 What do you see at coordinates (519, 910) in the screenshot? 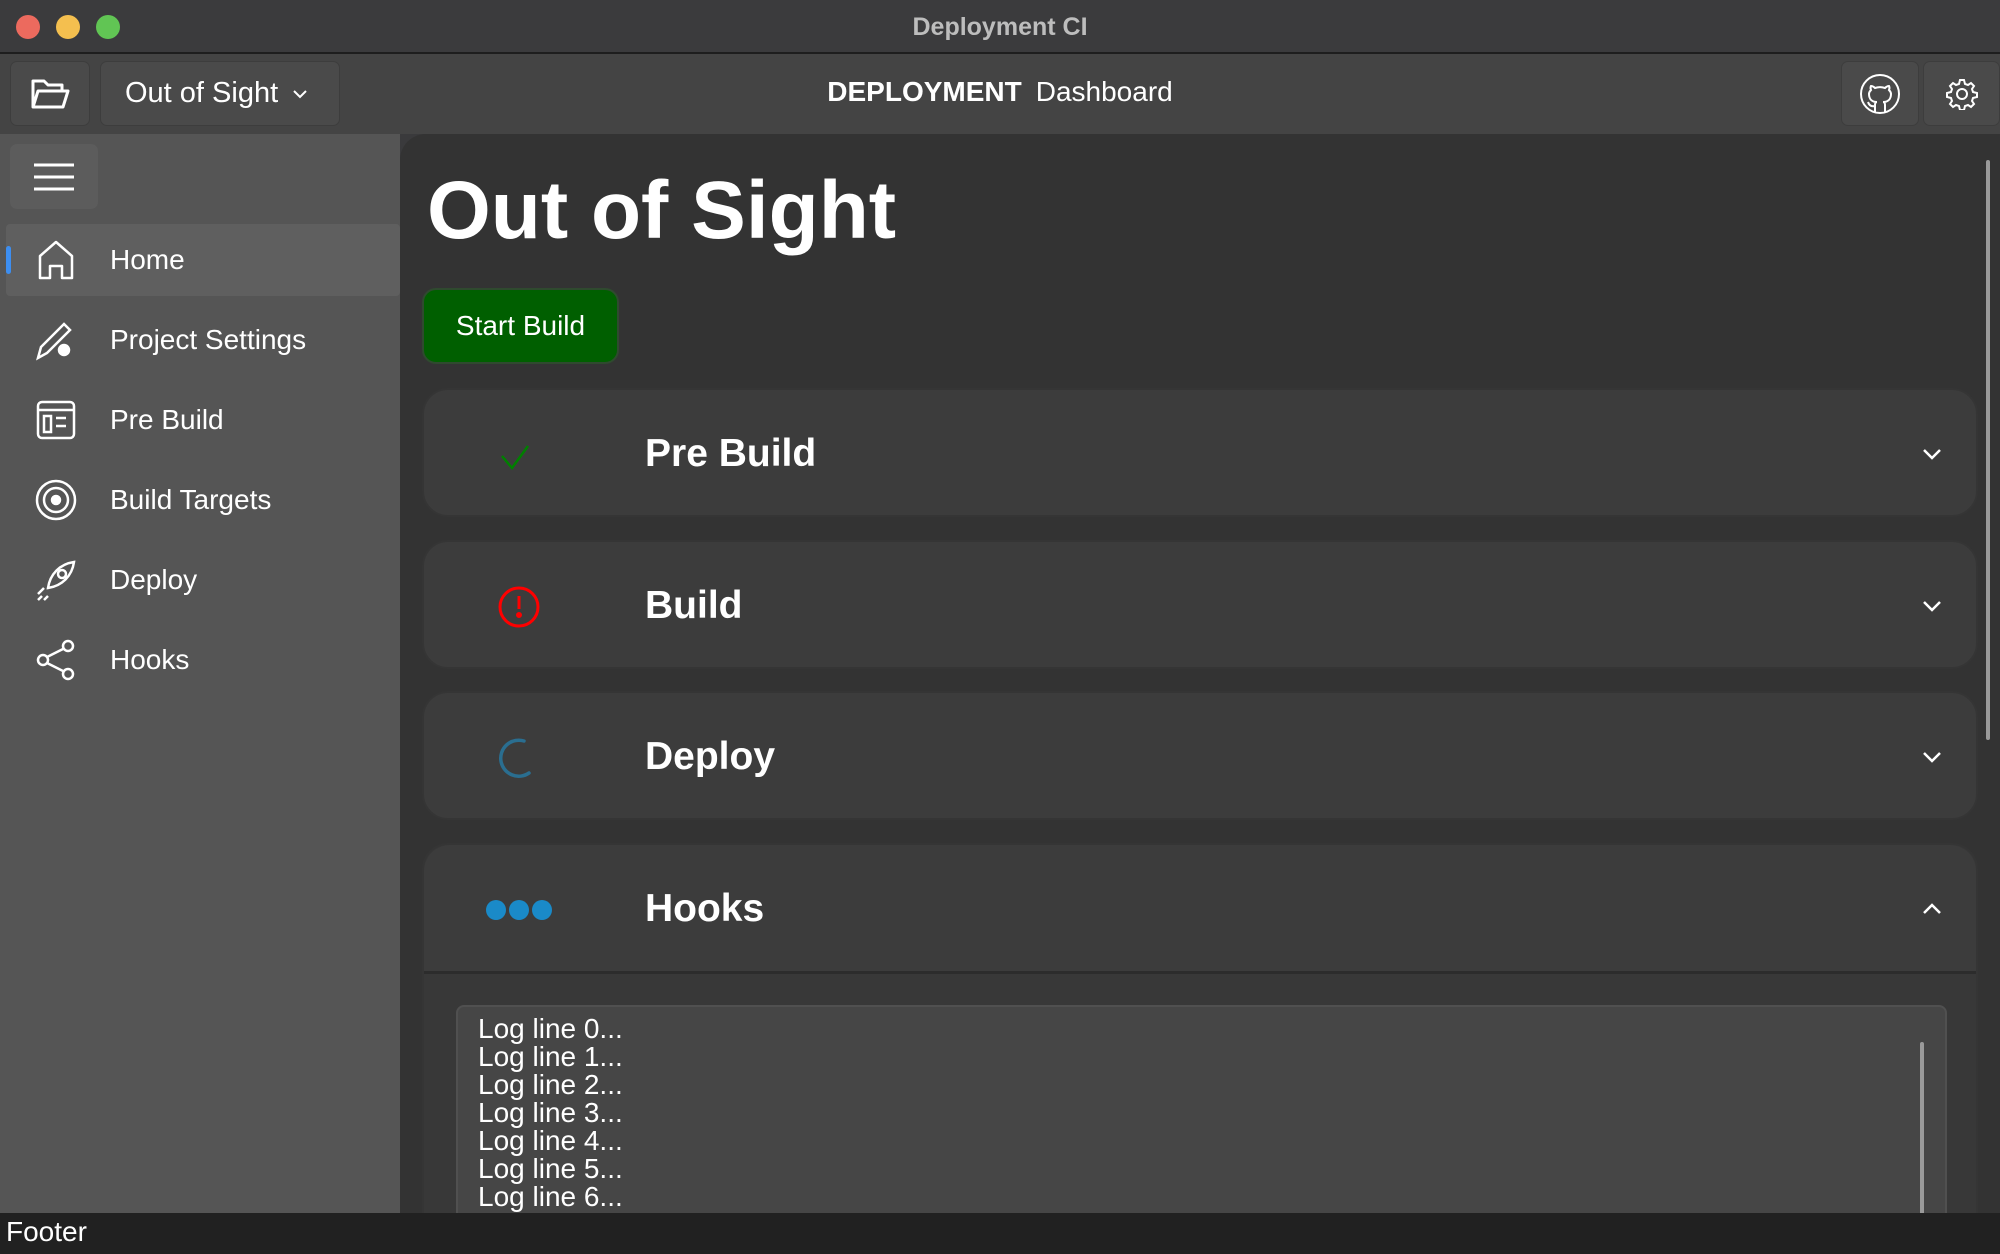
I see `dots-icon` at bounding box center [519, 910].